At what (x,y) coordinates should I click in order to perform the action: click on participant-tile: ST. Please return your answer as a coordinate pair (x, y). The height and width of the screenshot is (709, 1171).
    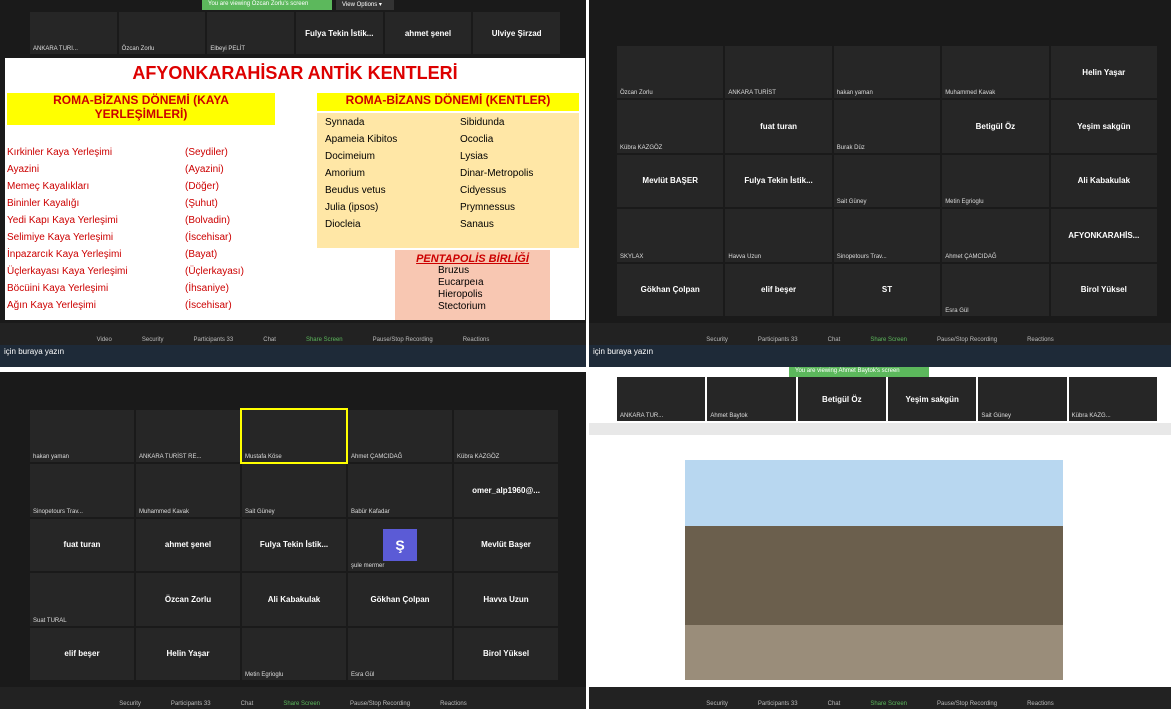
    Looking at the image, I should click on (887, 289).